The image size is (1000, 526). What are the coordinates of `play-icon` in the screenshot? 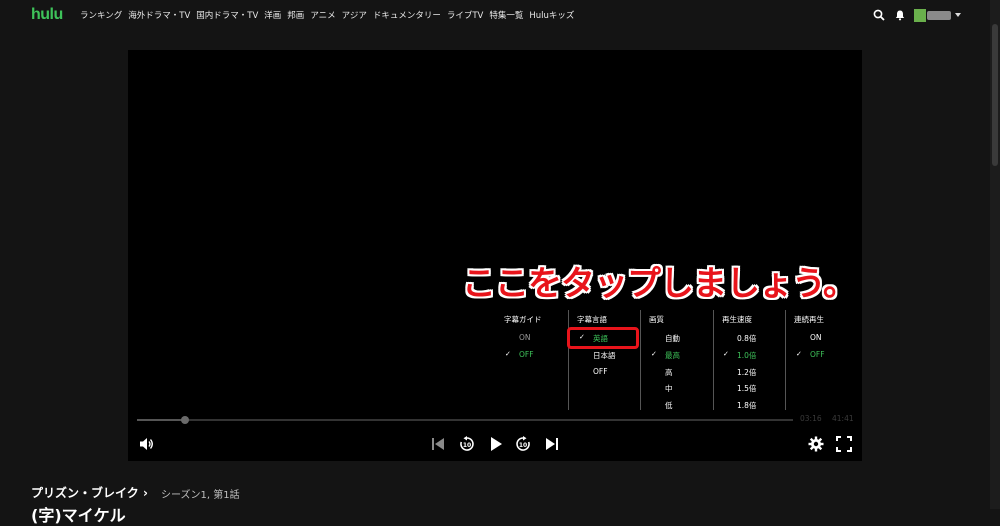 It's located at (496, 444).